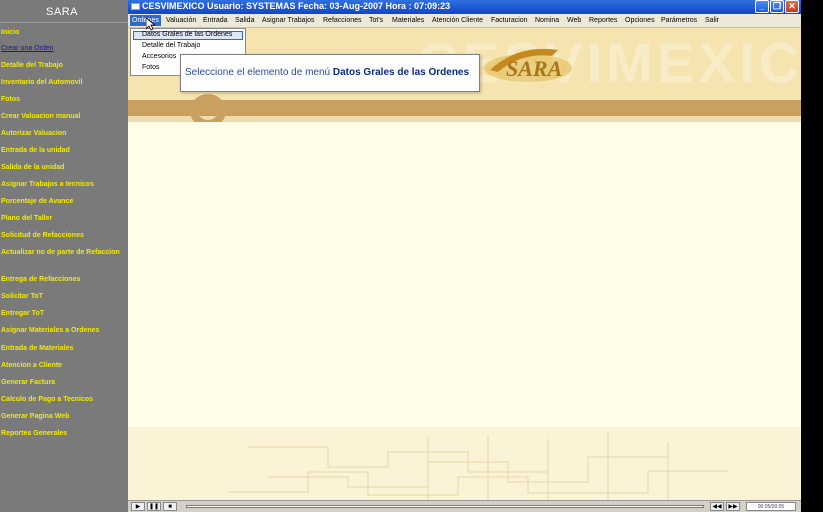 Image resolution: width=823 pixels, height=512 pixels. I want to click on circuit-lines, so click(478, 466).